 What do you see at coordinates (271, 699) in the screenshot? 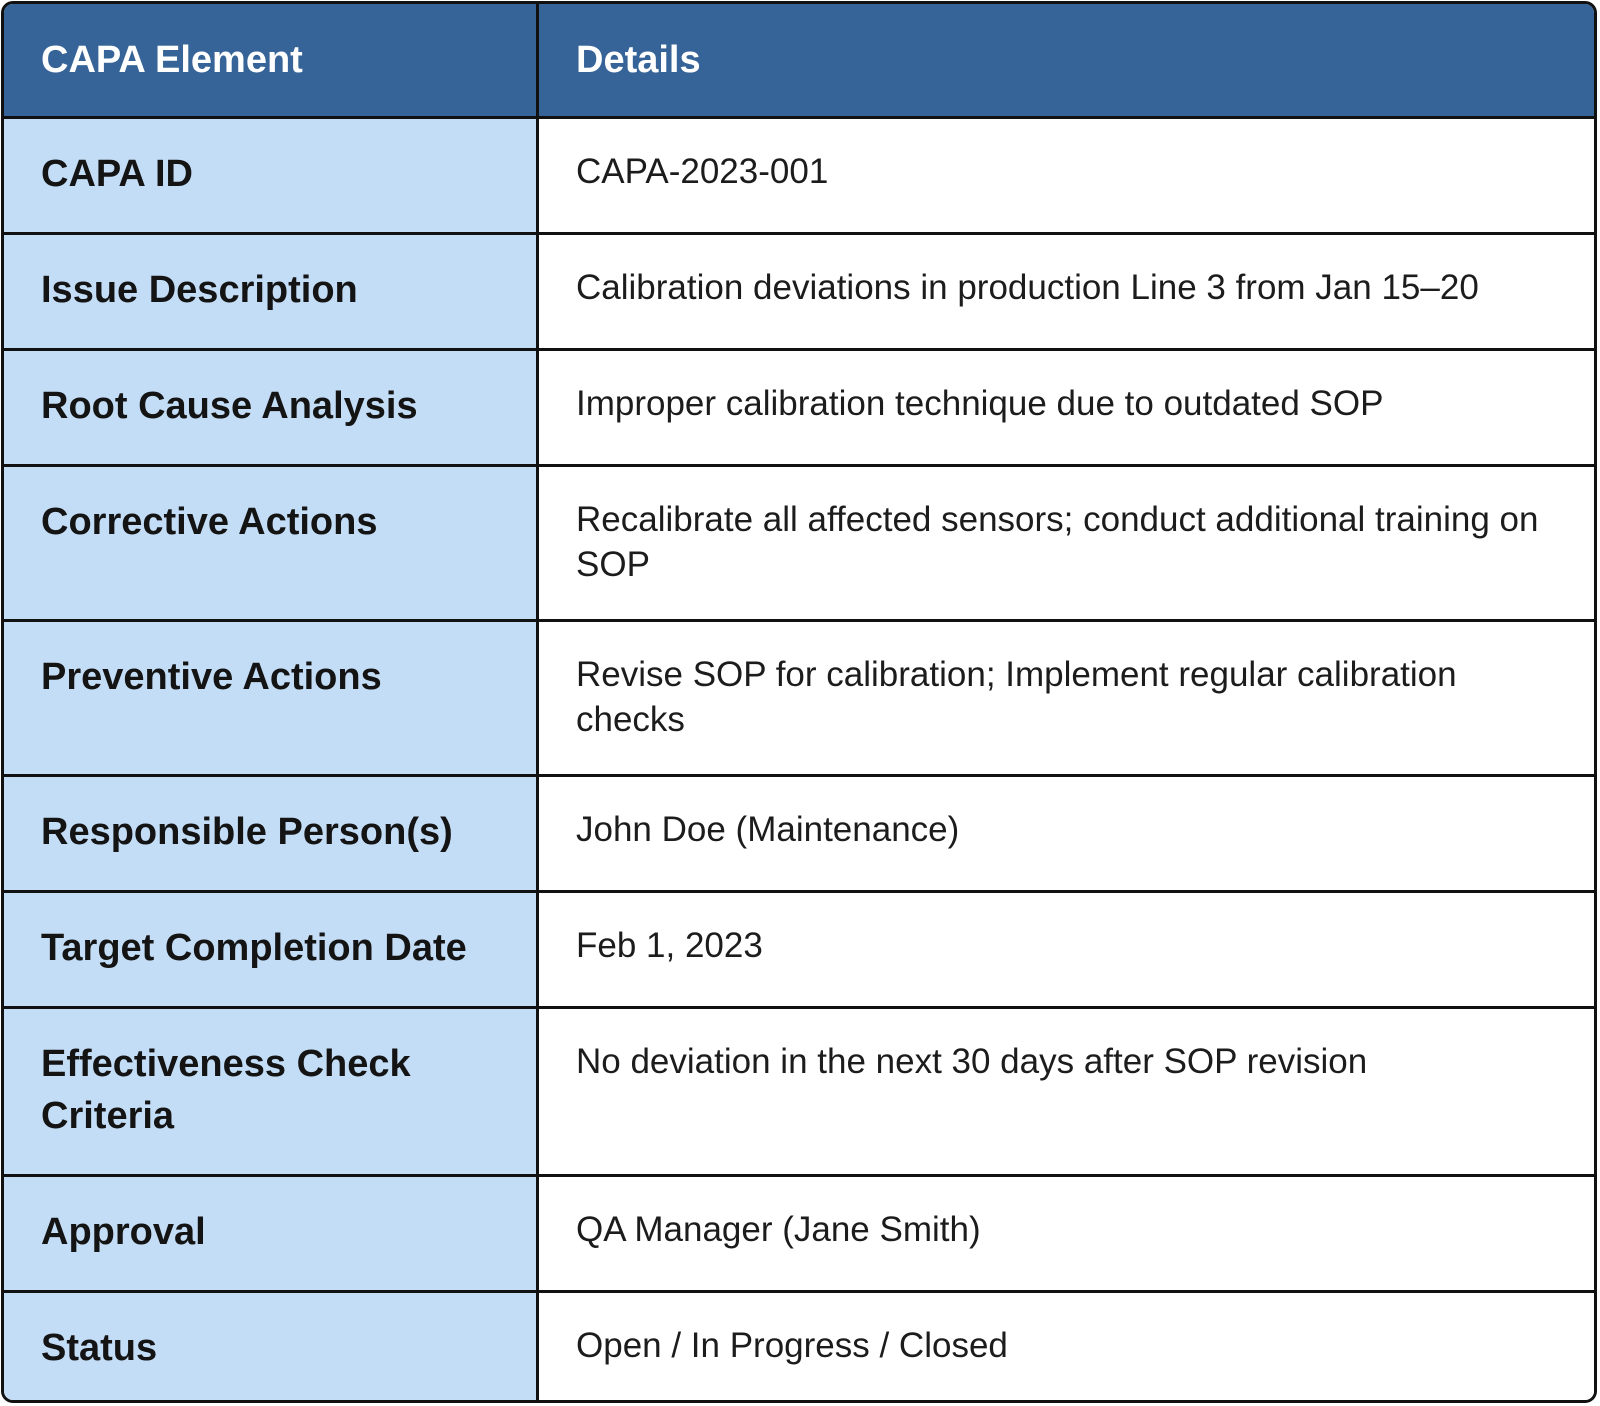
I see `row-label-preventive-actions: Preventive Actions` at bounding box center [271, 699].